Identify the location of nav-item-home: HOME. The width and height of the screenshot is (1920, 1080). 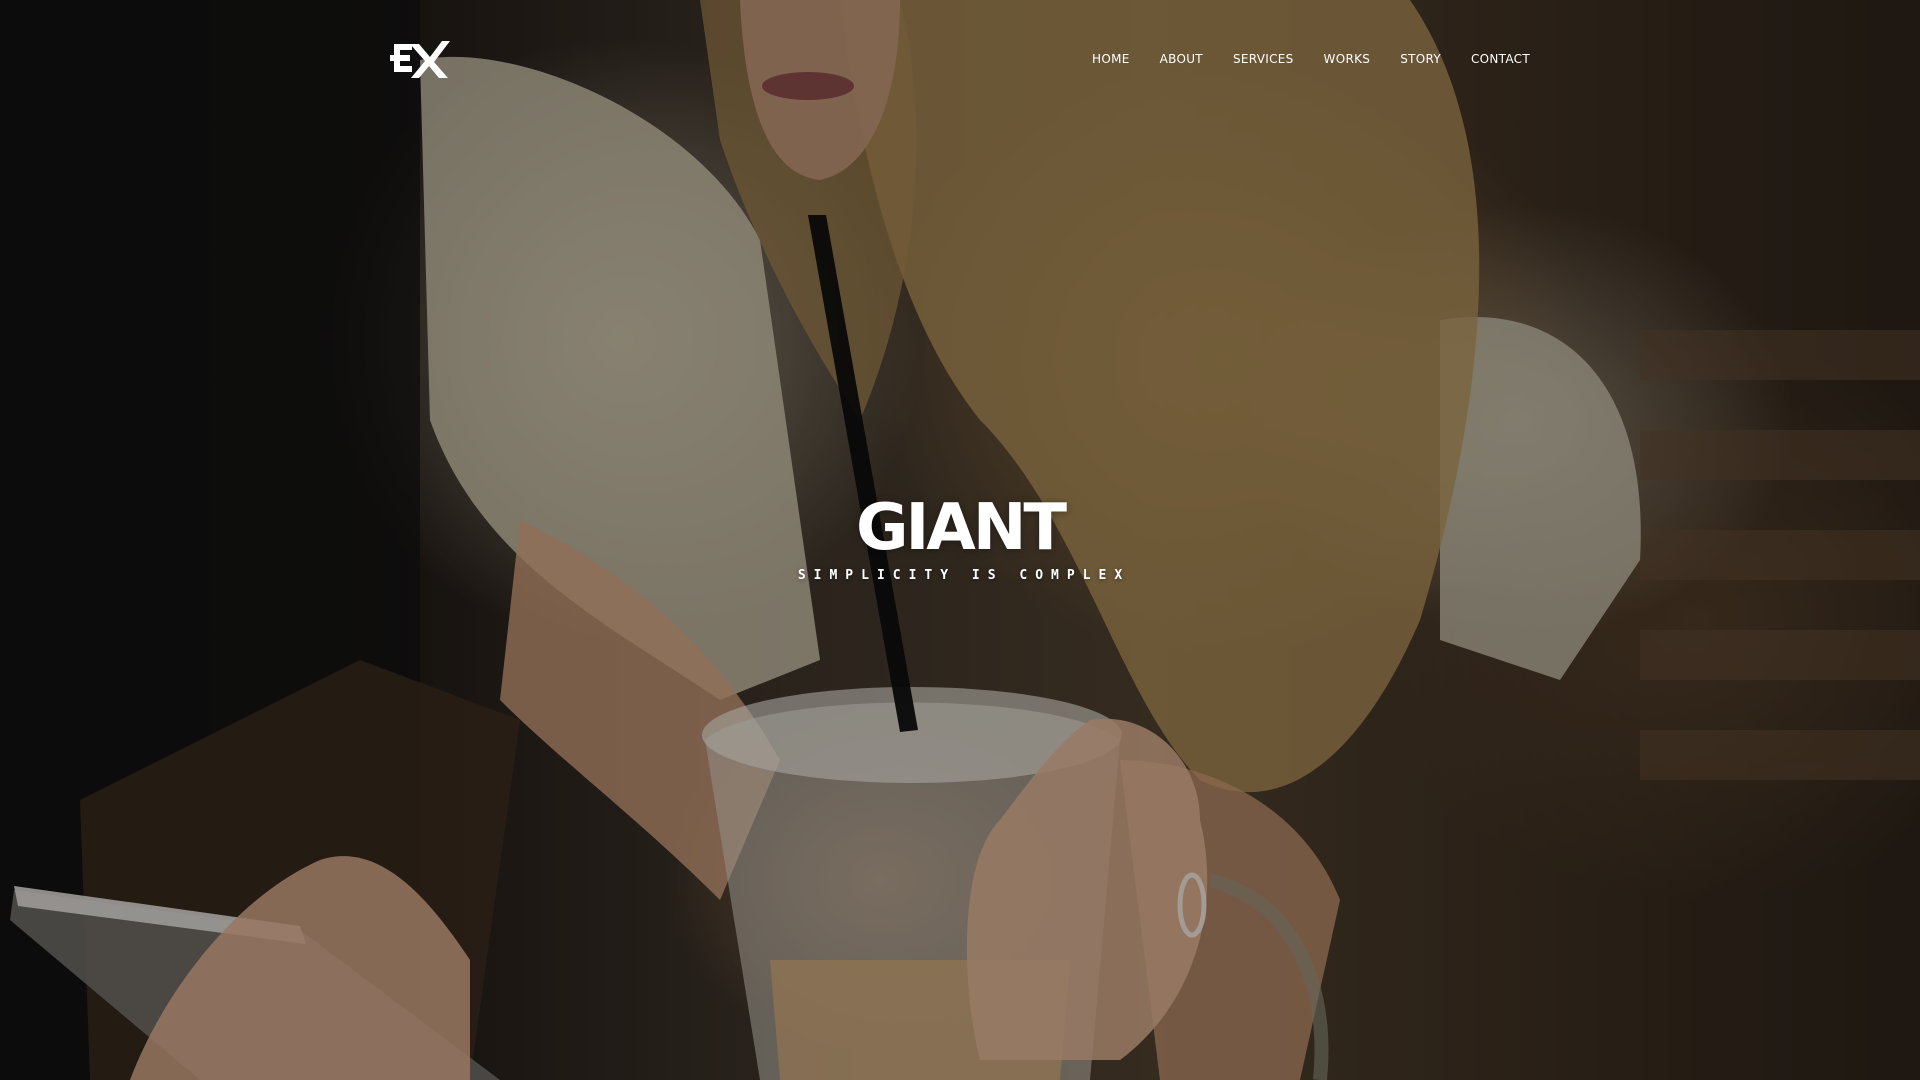
(1111, 59).